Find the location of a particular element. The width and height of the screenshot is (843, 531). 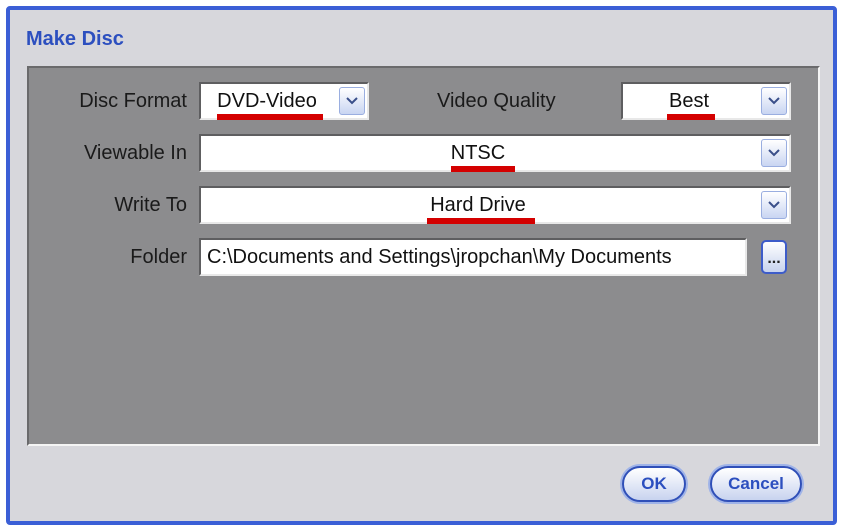

write-to-label: Write To is located at coordinates (150, 205).